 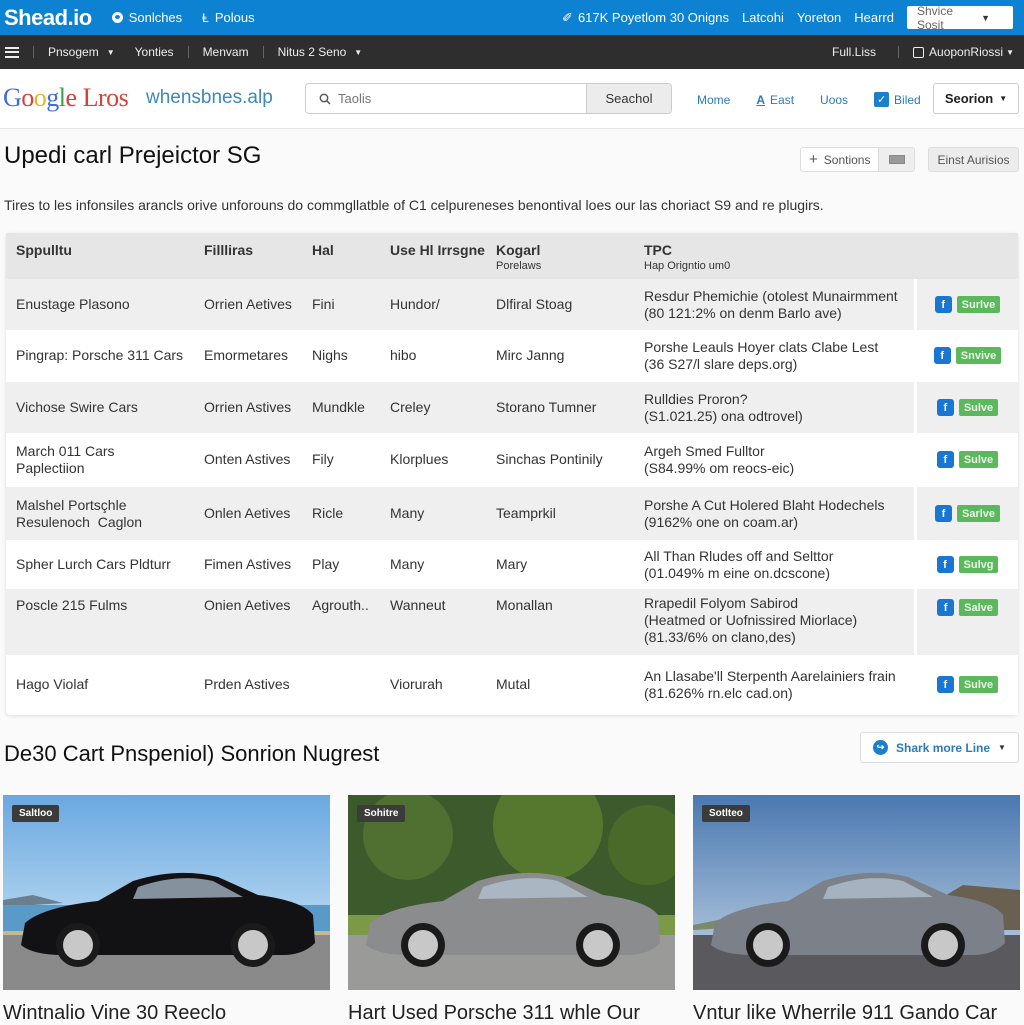 What do you see at coordinates (114, 1013) in the screenshot?
I see `gallery-card-title: Wintnalio Vine 30 Reeclo` at bounding box center [114, 1013].